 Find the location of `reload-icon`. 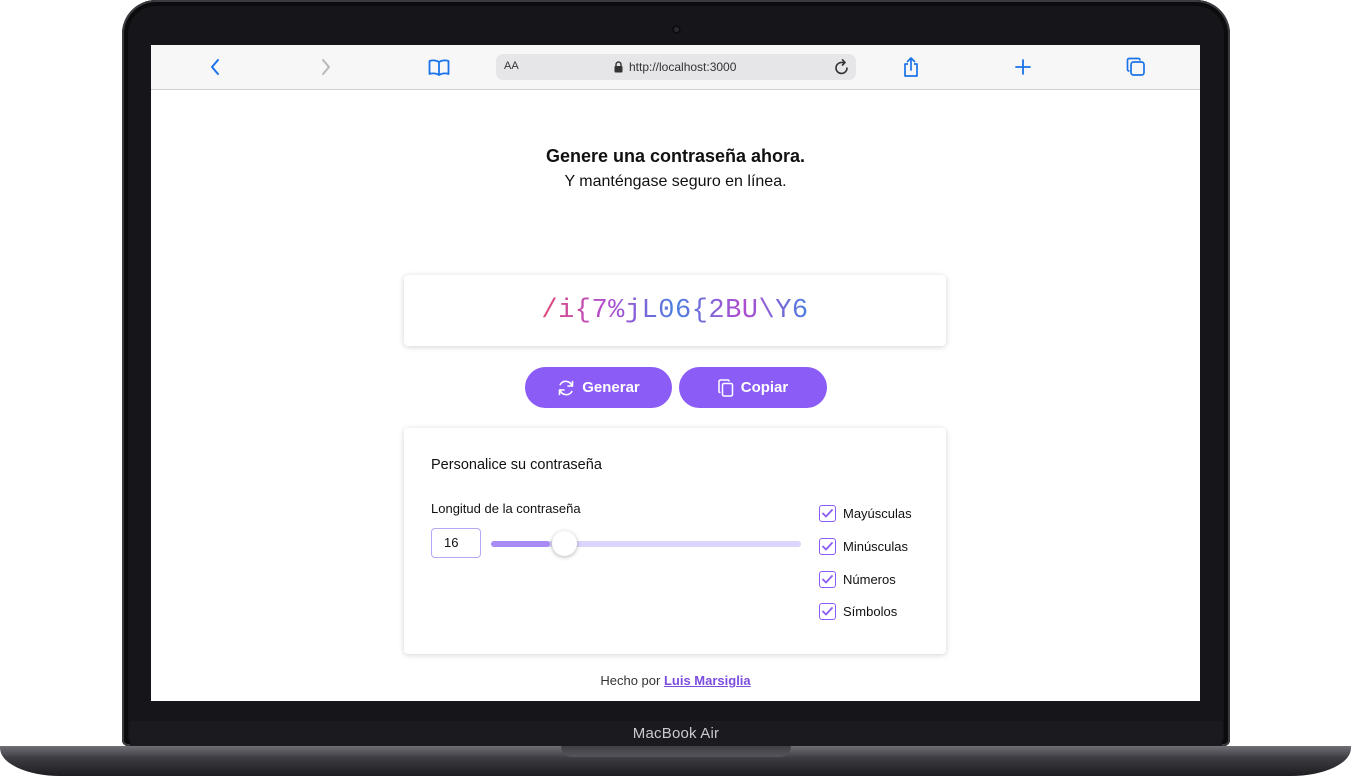

reload-icon is located at coordinates (842, 67).